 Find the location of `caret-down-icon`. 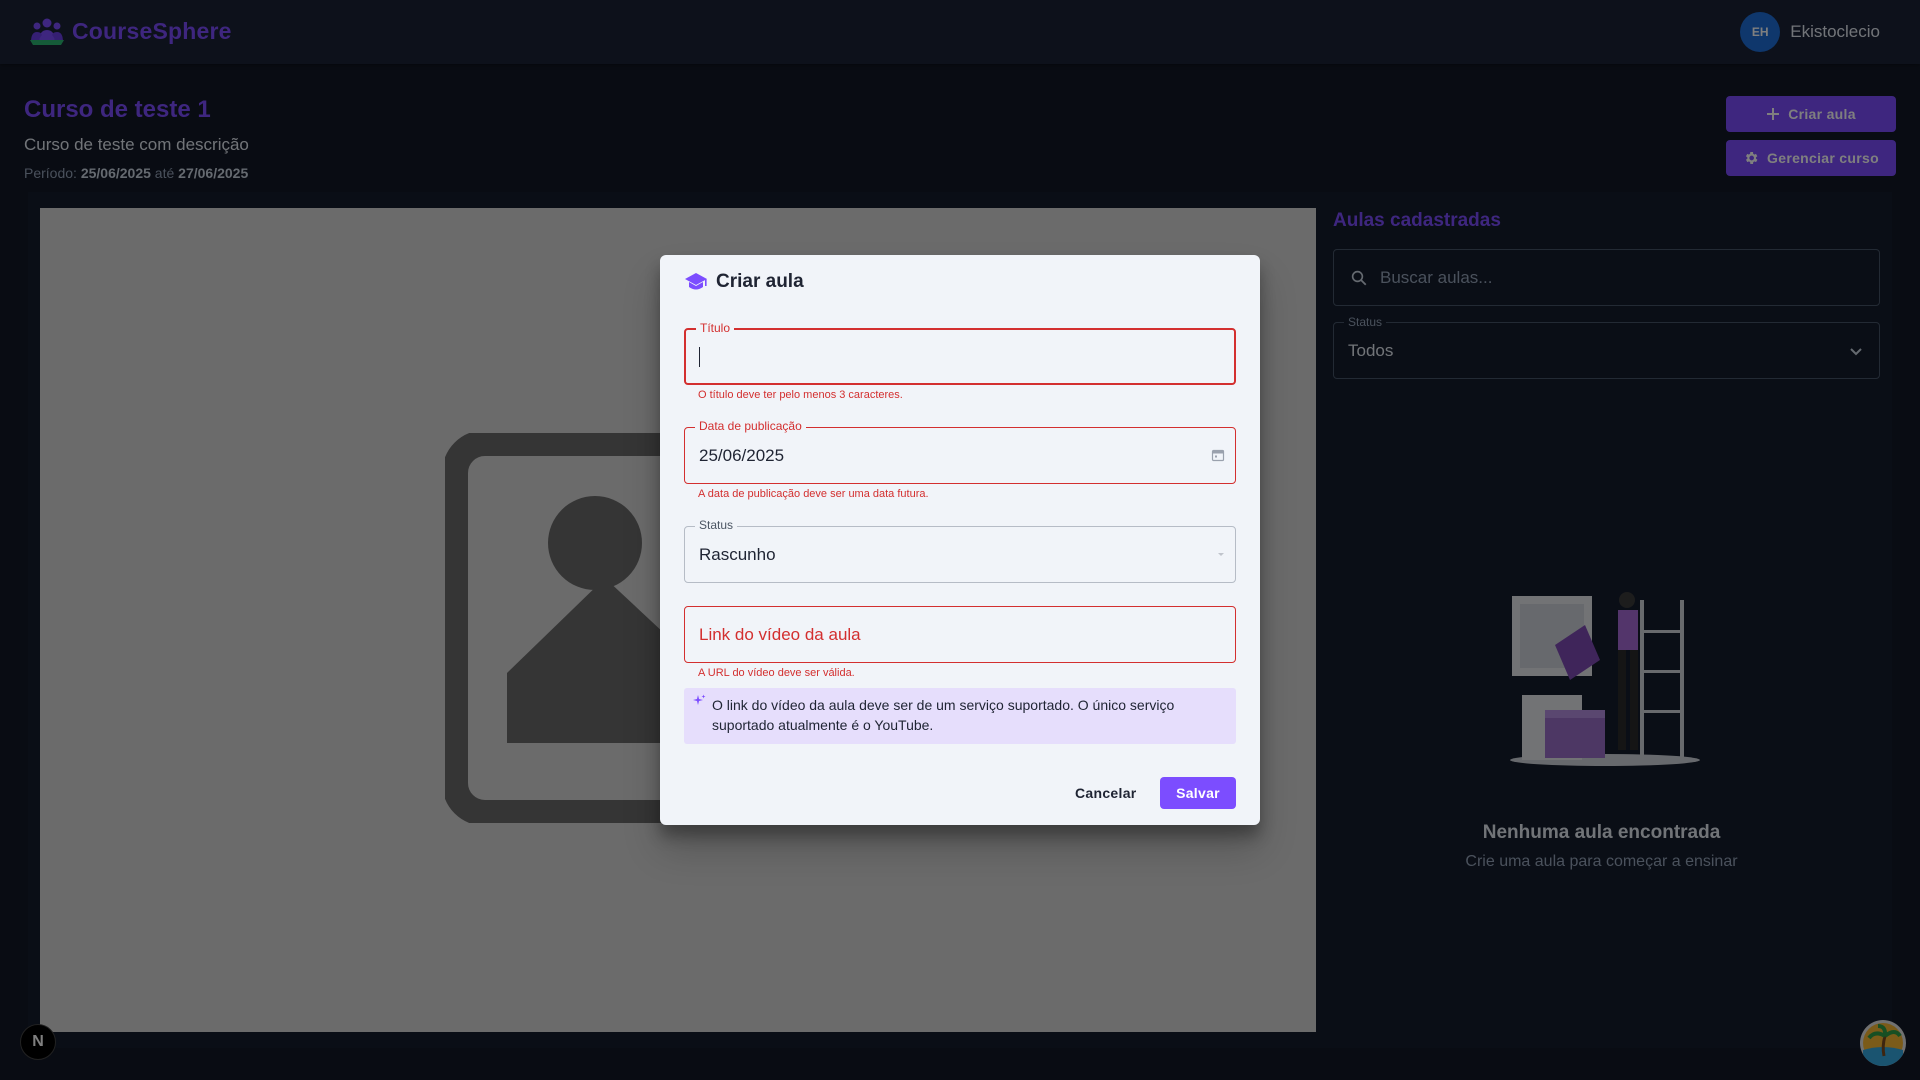

caret-down-icon is located at coordinates (1221, 554).